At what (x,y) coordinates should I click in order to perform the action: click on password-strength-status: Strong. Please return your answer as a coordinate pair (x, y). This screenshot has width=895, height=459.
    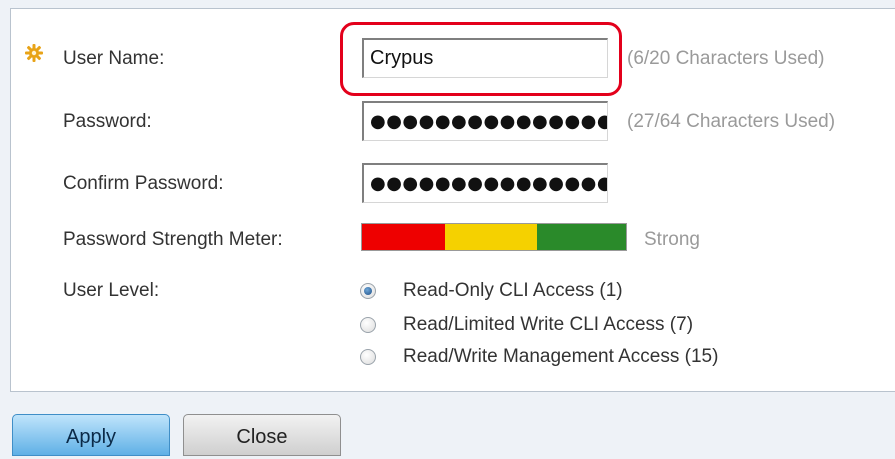
    Looking at the image, I should click on (672, 239).